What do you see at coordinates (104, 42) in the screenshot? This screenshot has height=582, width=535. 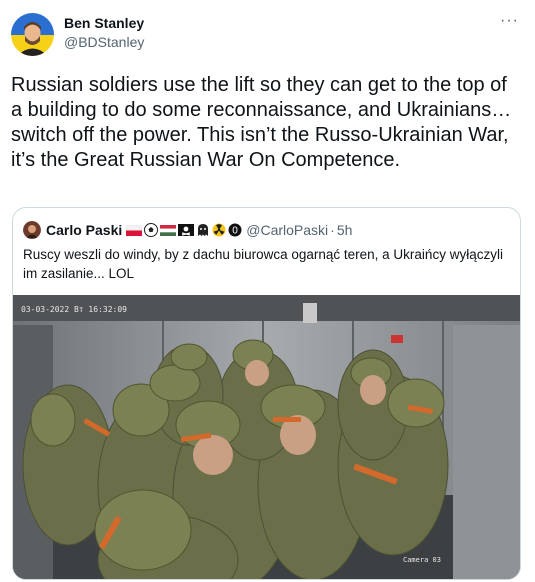 I see `author-handle: @BDStanley` at bounding box center [104, 42].